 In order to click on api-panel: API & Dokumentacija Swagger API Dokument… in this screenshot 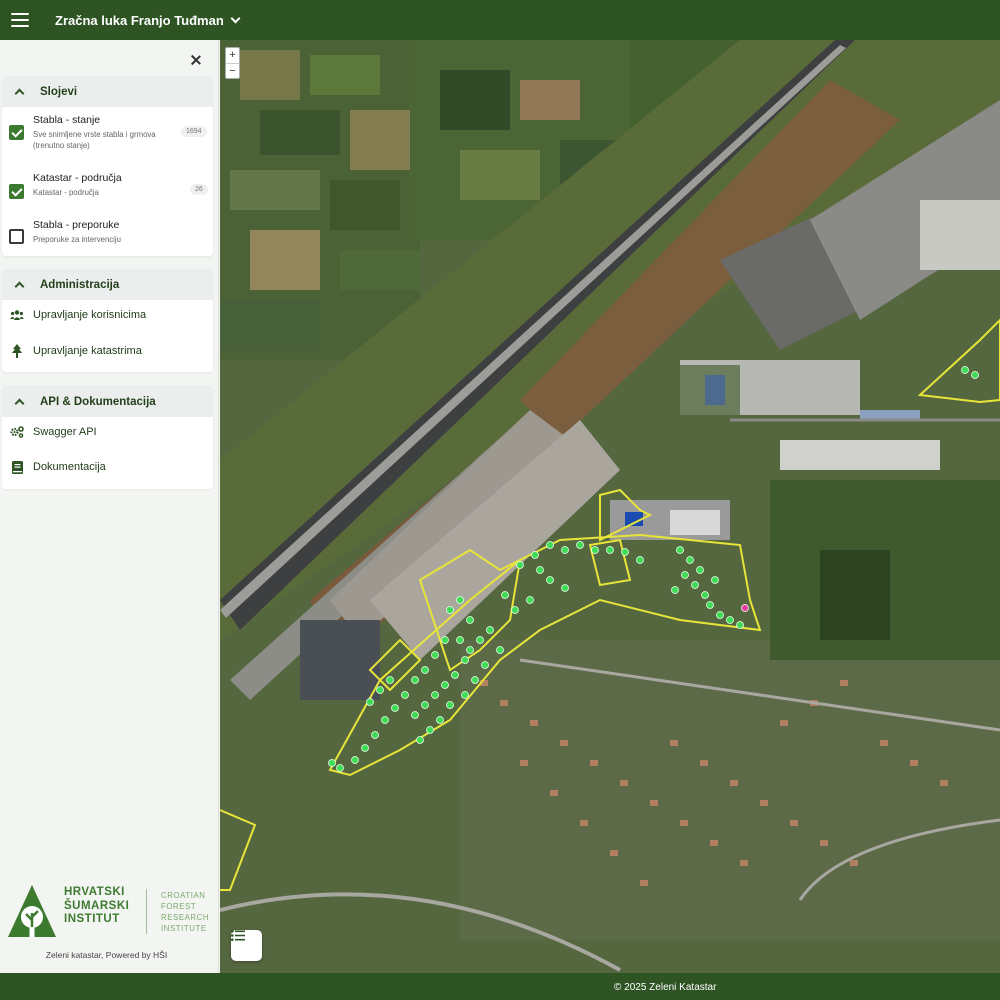, I will do `click(107, 437)`.